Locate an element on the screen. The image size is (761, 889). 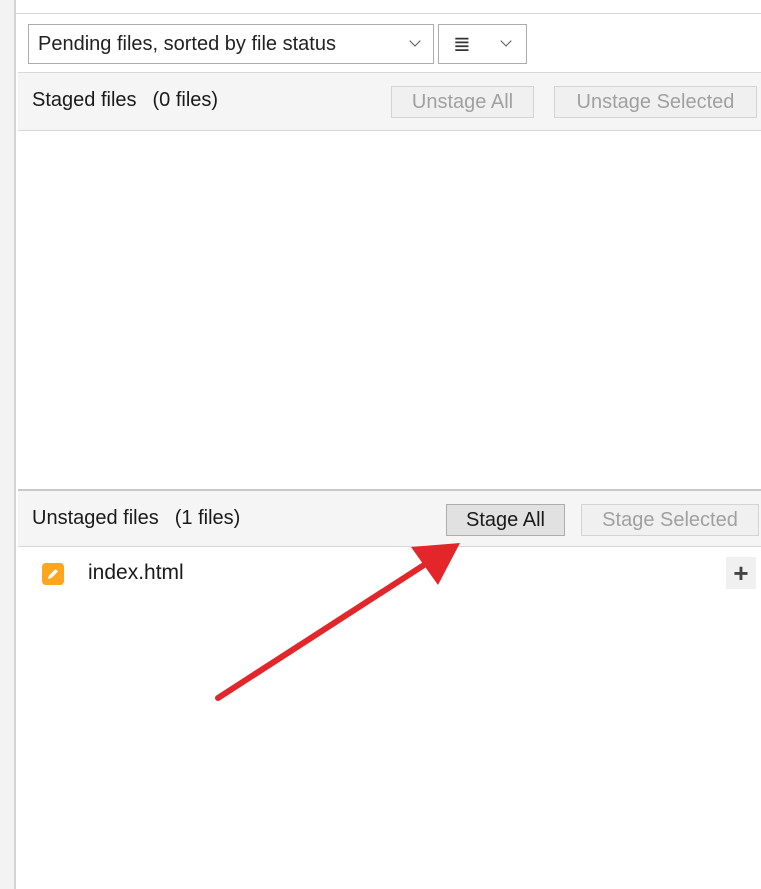
file-name: index.html is located at coordinates (136, 572).